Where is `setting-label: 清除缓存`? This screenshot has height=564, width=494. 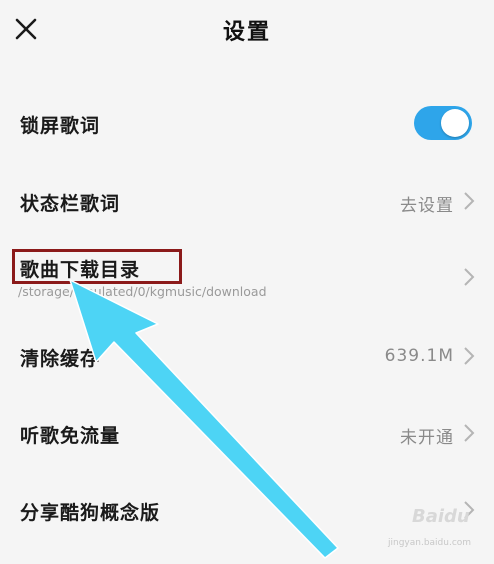
setting-label: 清除缓存 is located at coordinates (60, 359).